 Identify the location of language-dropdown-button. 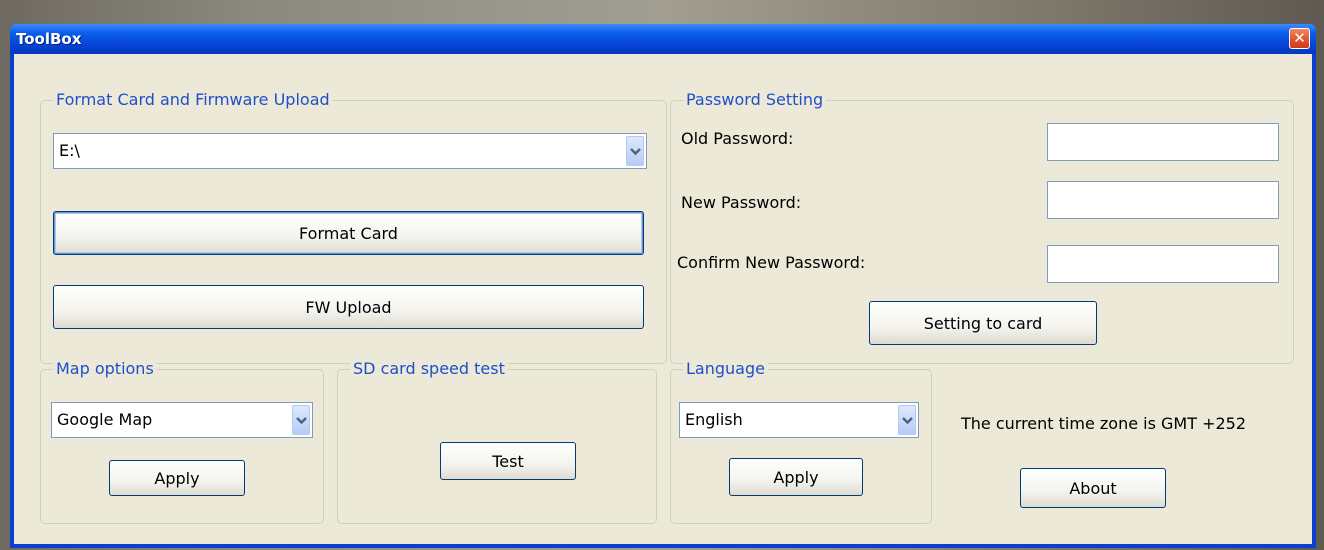
(907, 420).